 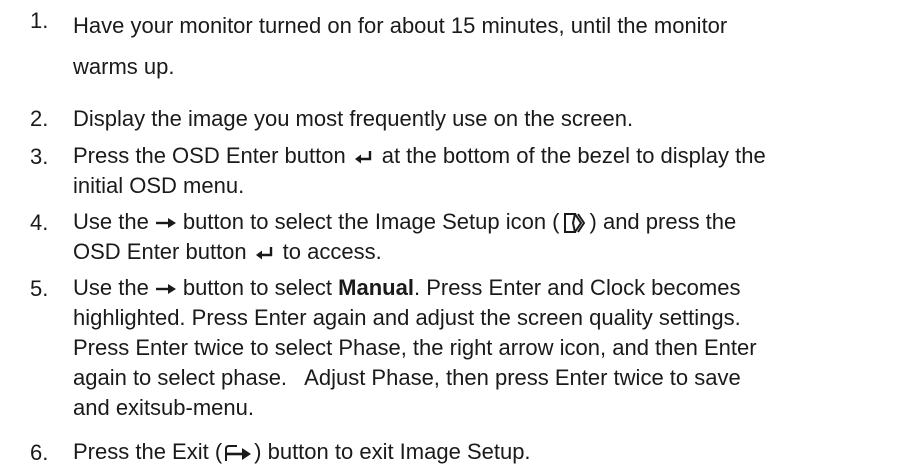 What do you see at coordinates (124, 66) in the screenshot?
I see `step-line: warms up.` at bounding box center [124, 66].